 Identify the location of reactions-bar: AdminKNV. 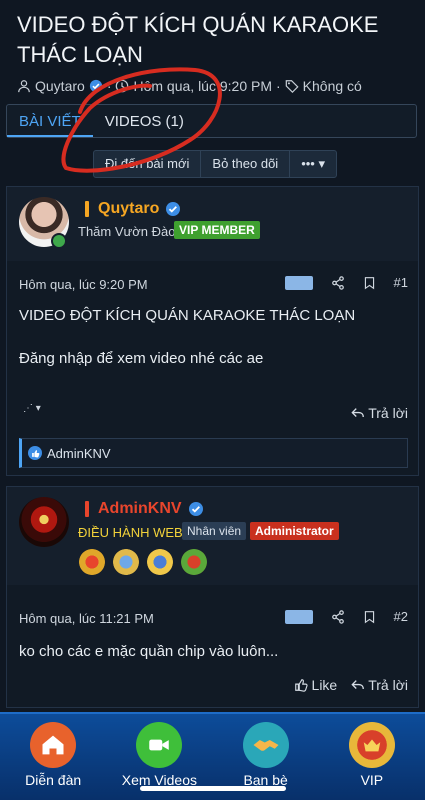
(213, 453).